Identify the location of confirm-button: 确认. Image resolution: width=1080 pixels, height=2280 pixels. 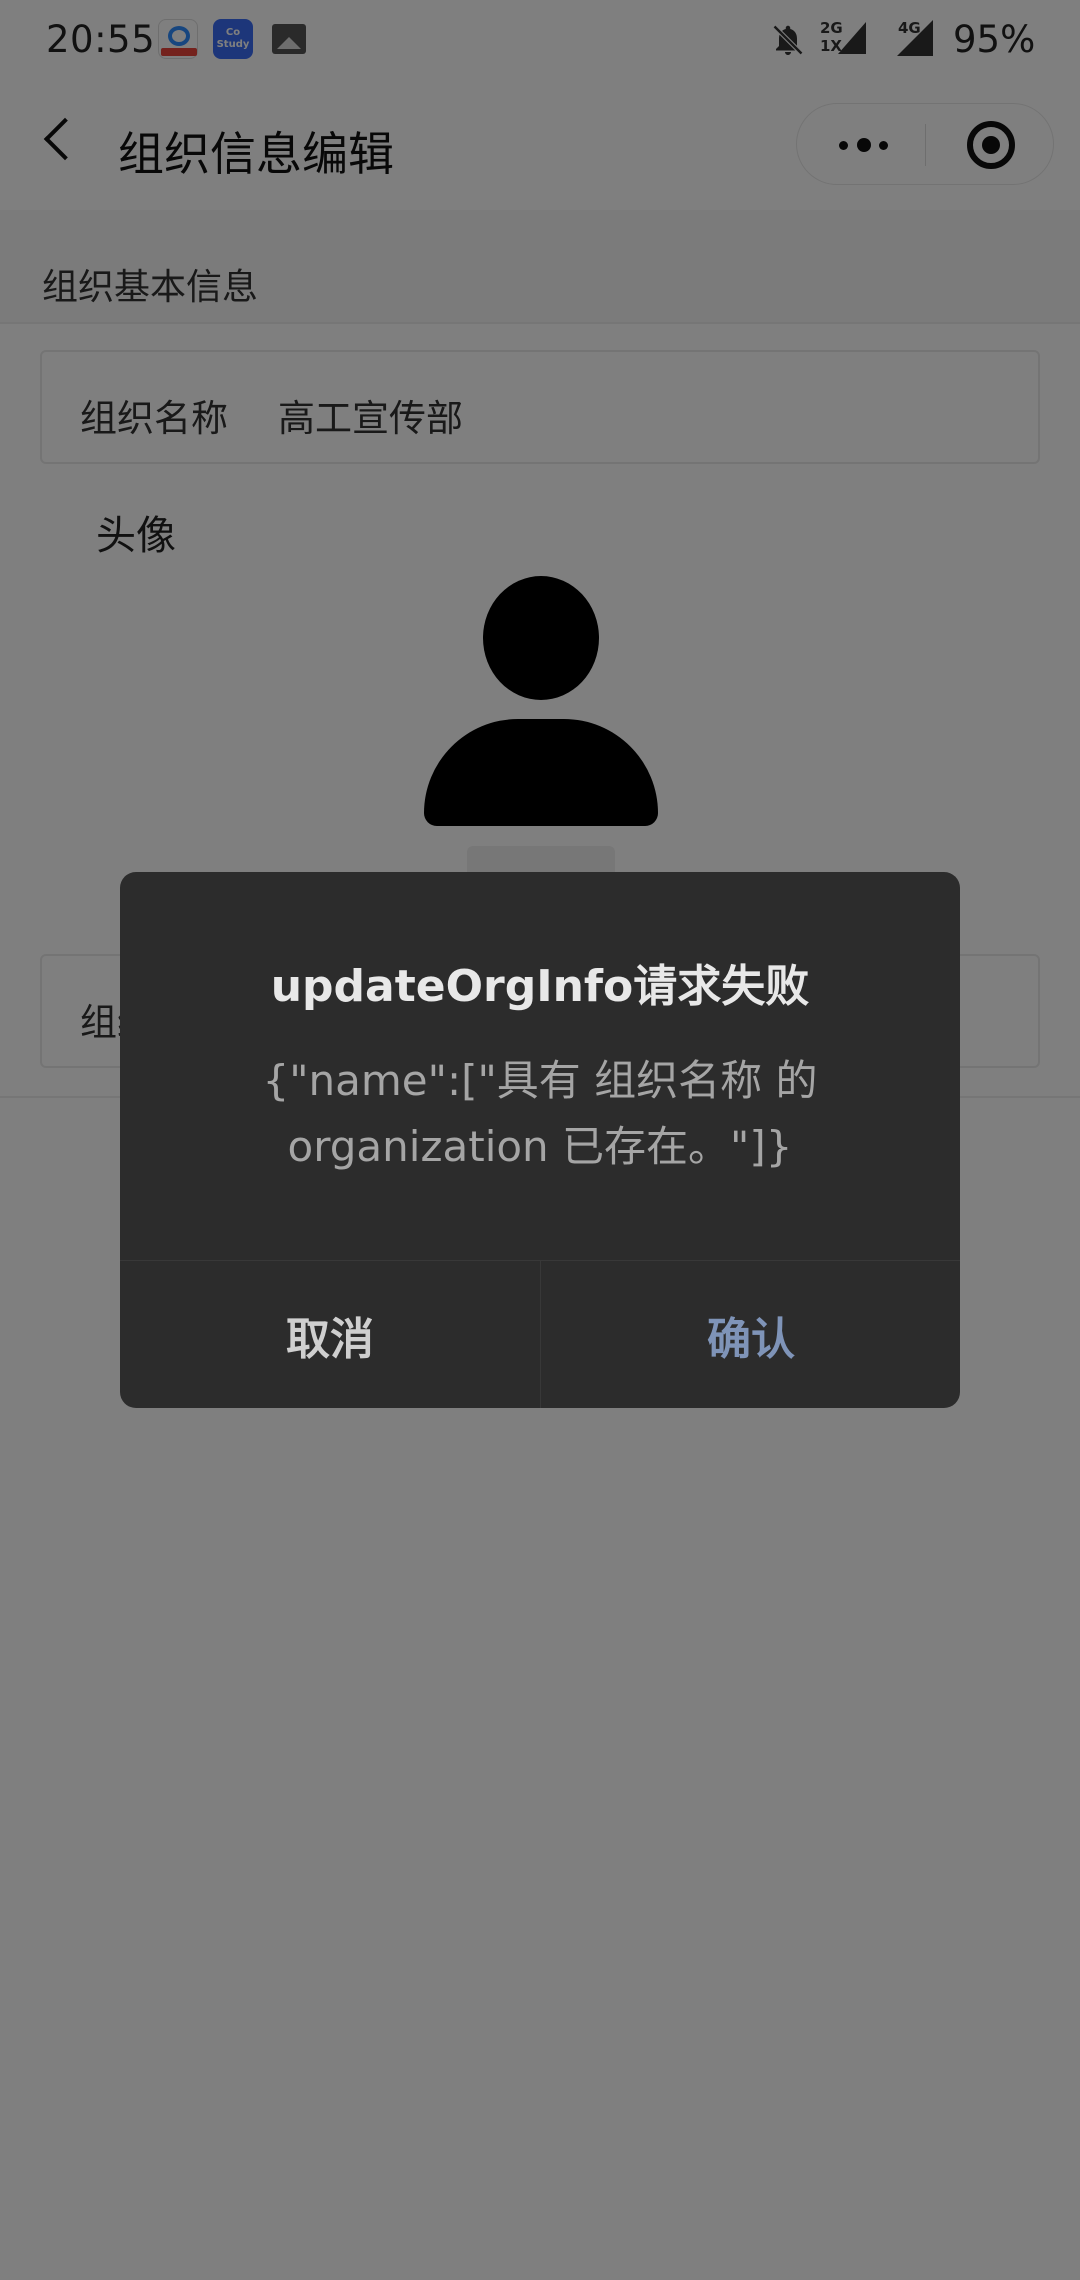
(750, 1334).